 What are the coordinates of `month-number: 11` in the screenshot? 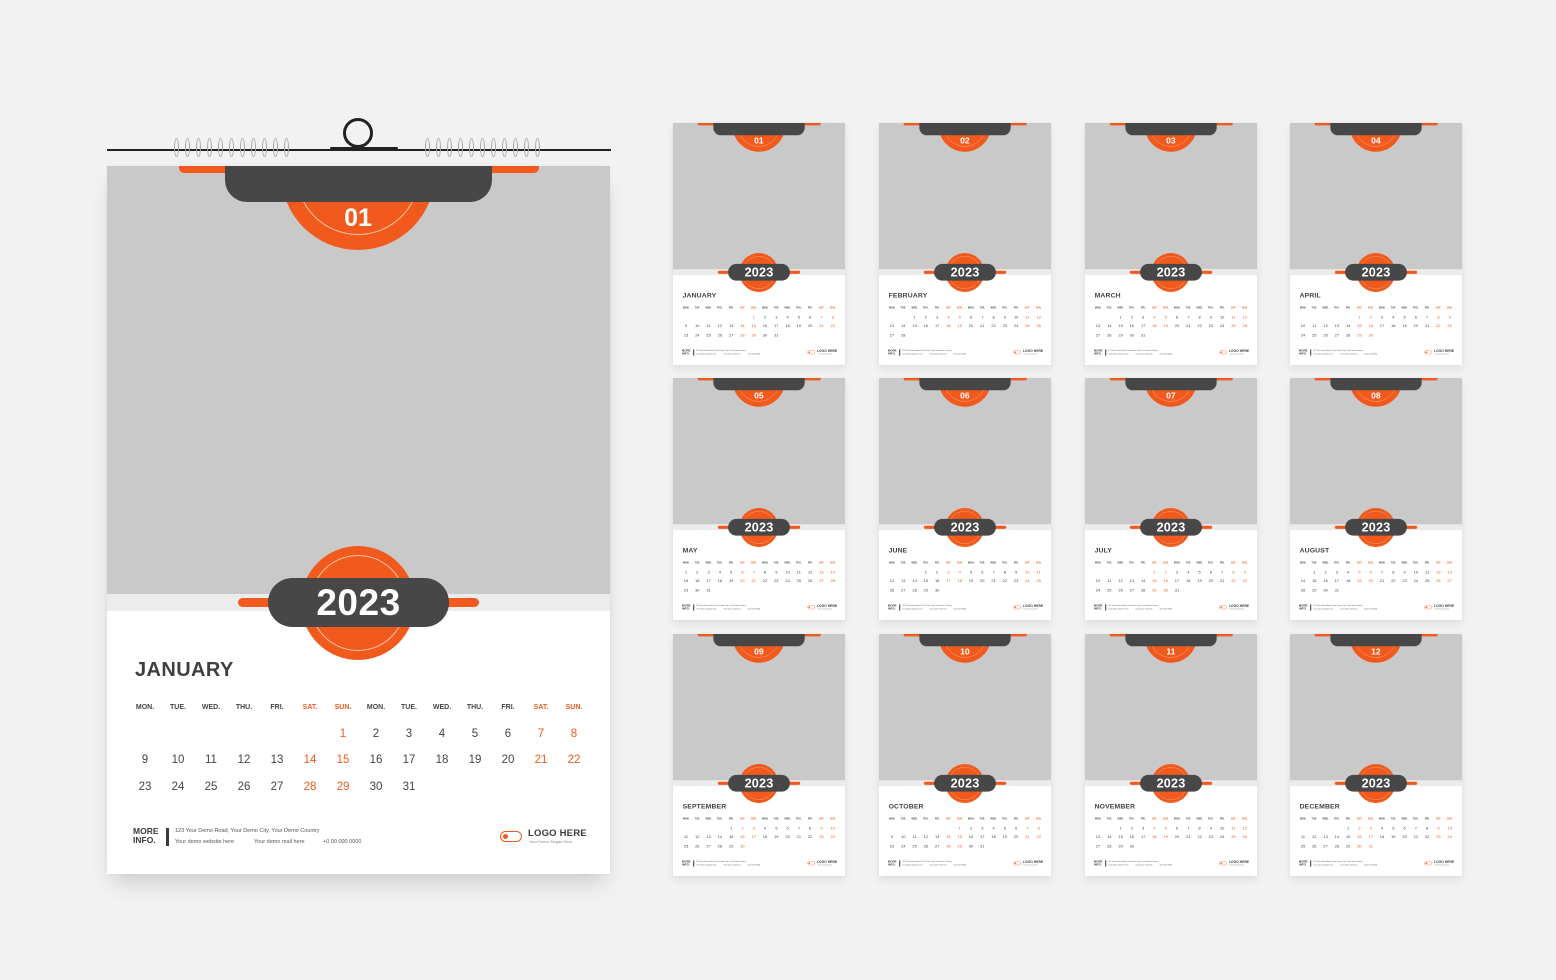 It's located at (1171, 651).